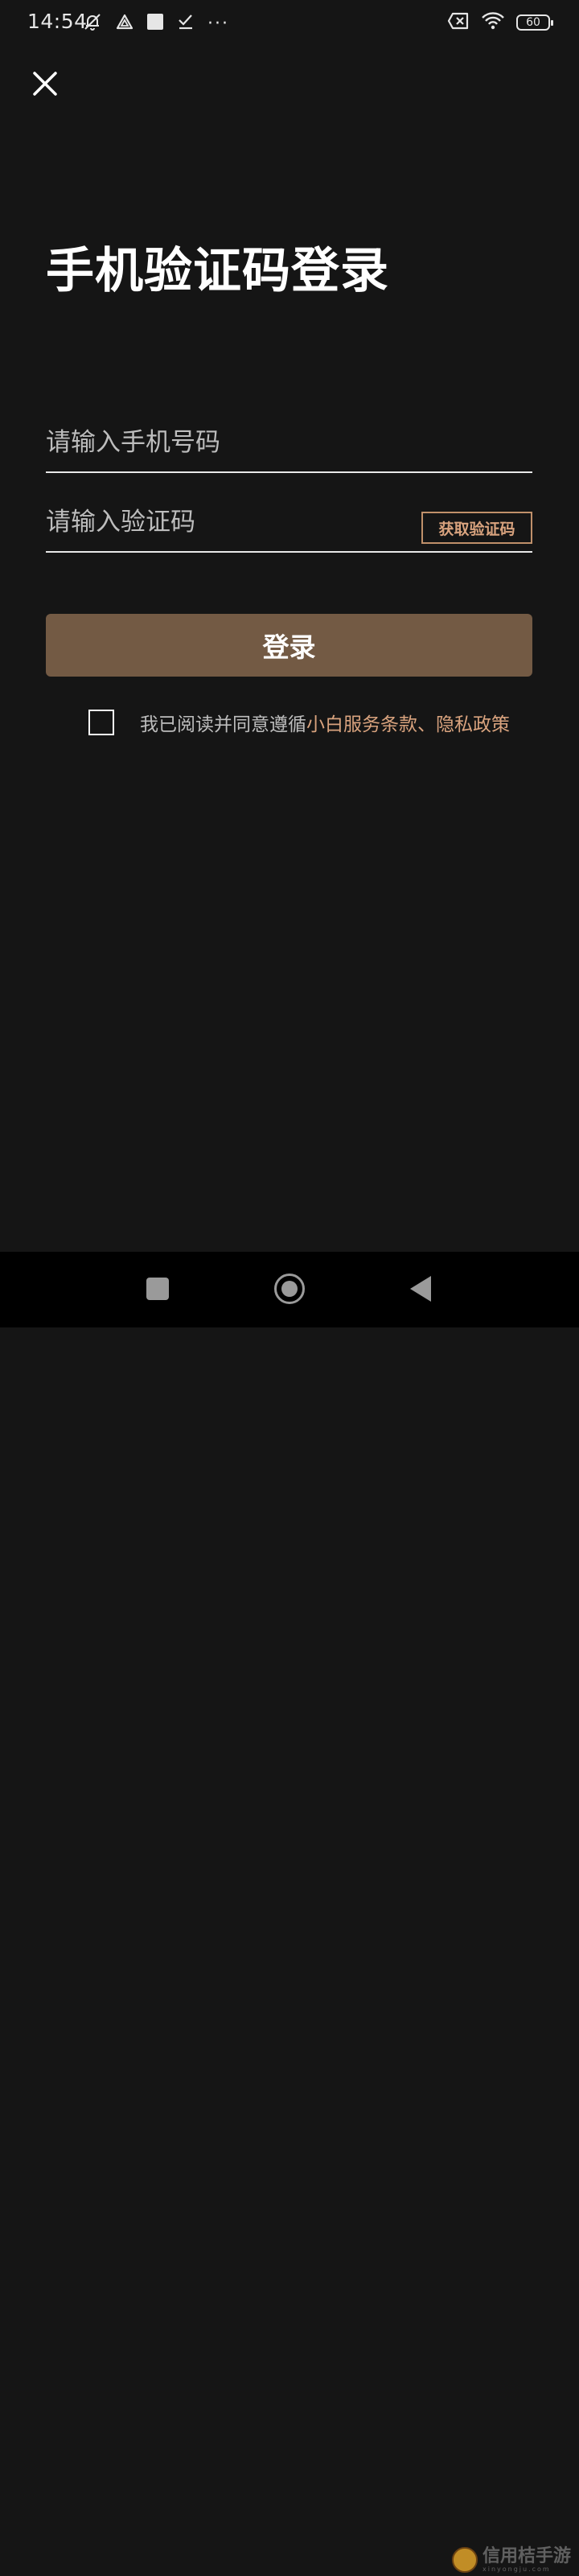  I want to click on close-icon, so click(45, 84).